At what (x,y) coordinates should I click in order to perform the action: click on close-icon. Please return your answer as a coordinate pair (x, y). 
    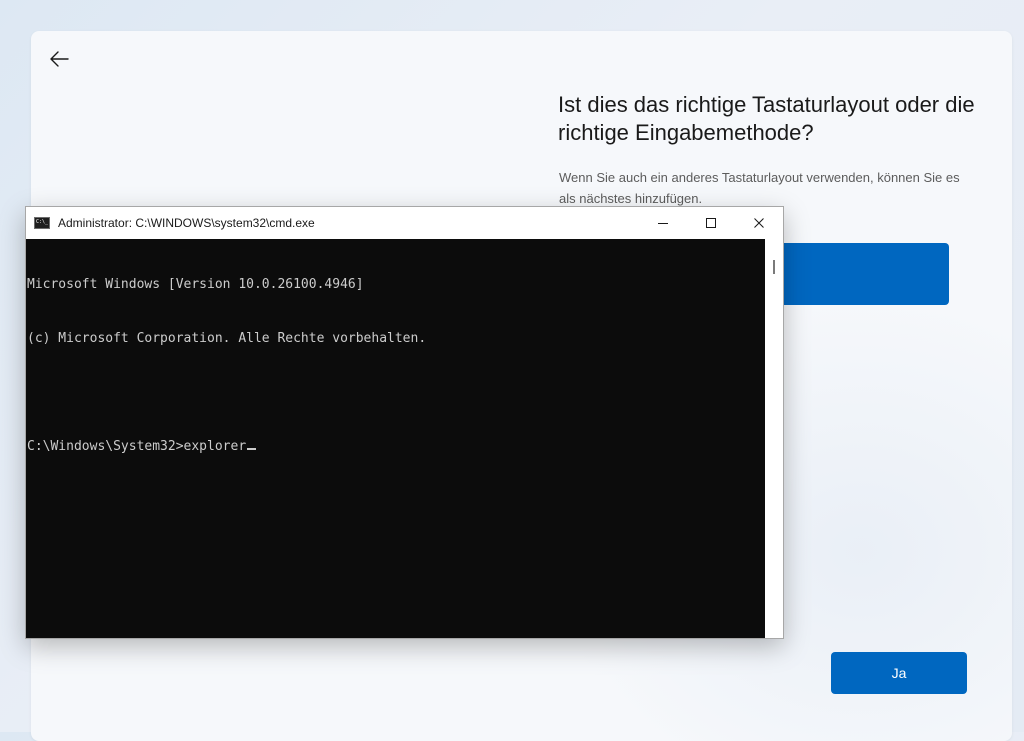
    Looking at the image, I should click on (759, 223).